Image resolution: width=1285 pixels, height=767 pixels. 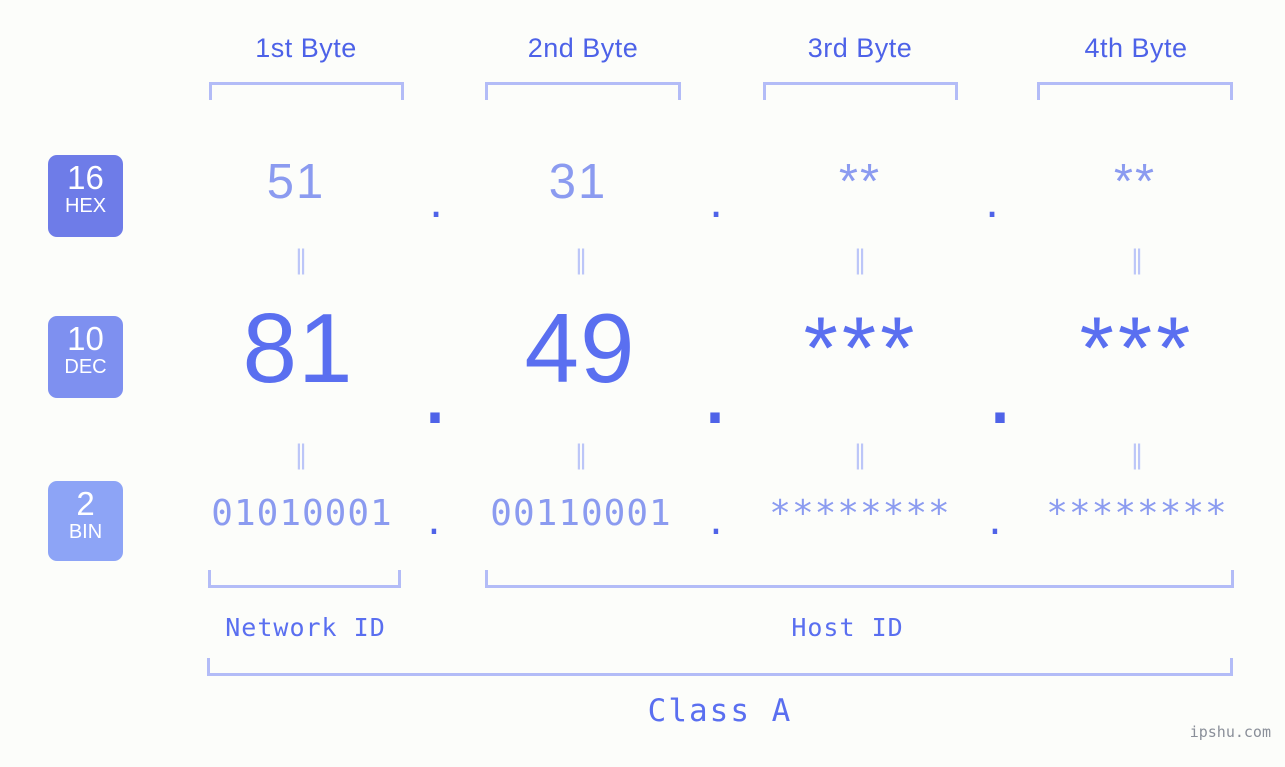 I want to click on site-watermark: ipshu.com, so click(x=1230, y=732).